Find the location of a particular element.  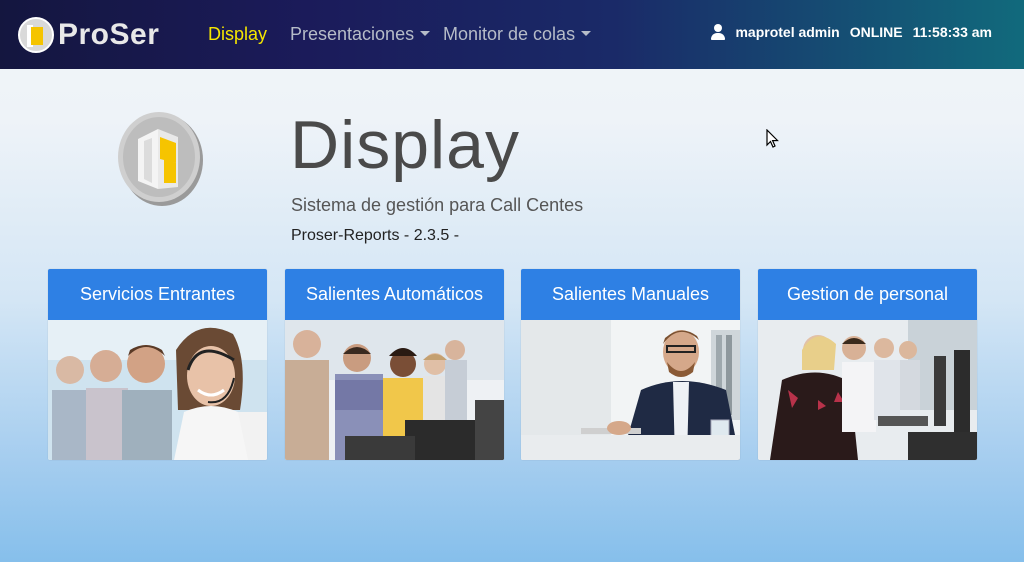

user-icon is located at coordinates (718, 32).